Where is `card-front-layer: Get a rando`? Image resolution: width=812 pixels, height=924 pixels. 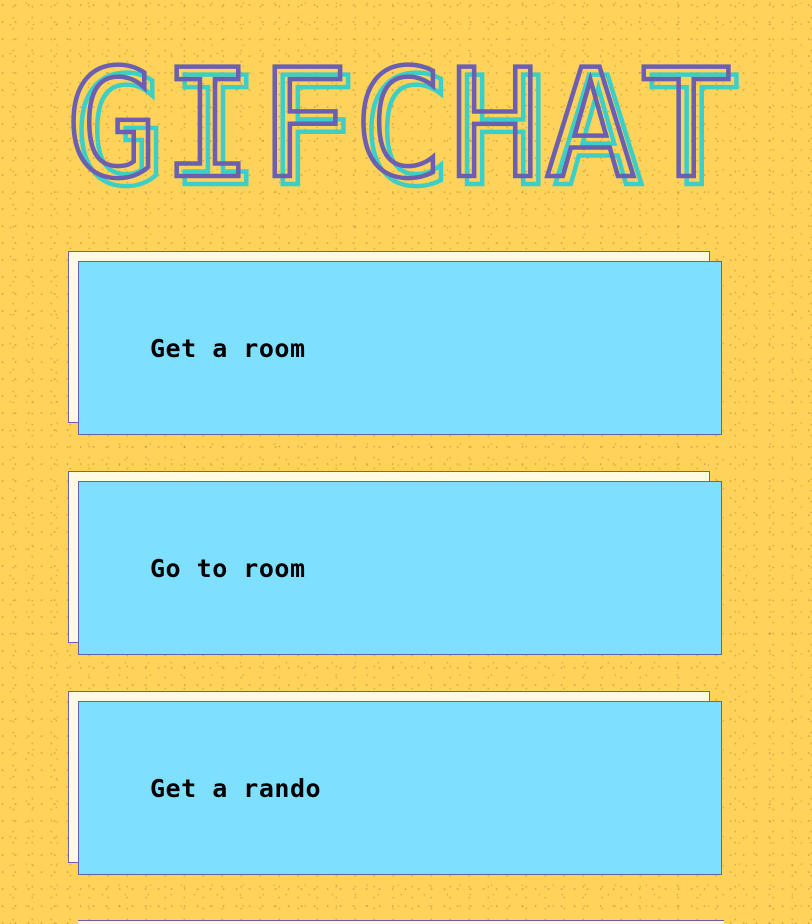
card-front-layer: Get a rando is located at coordinates (400, 788).